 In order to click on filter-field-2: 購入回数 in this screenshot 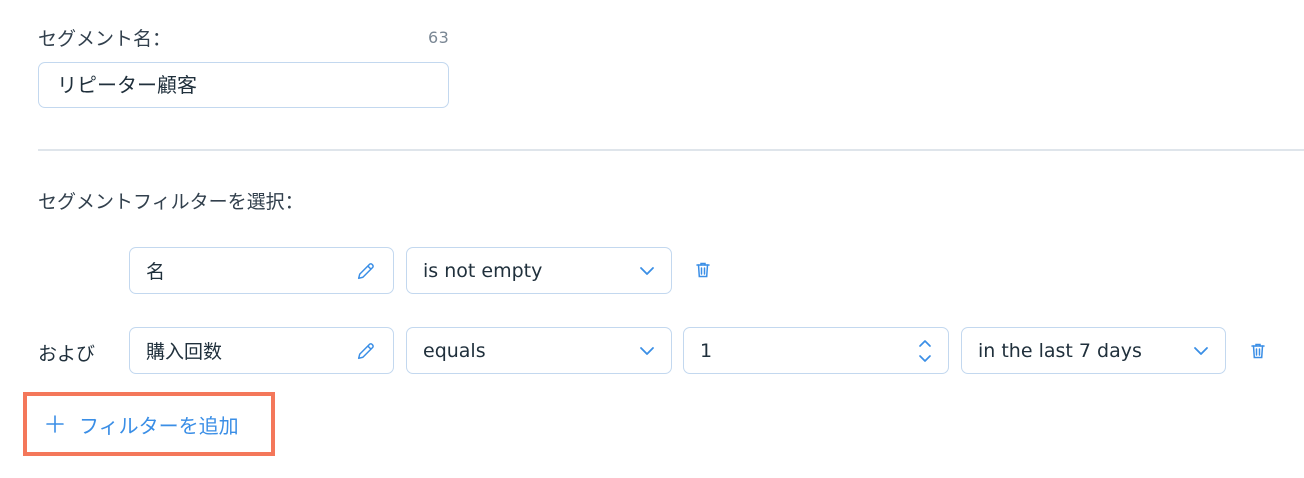, I will do `click(261, 350)`.